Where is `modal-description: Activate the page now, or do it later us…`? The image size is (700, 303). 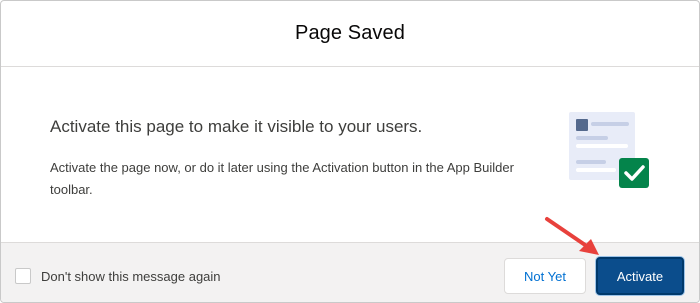 modal-description: Activate the page now, or do it later us… is located at coordinates (282, 178).